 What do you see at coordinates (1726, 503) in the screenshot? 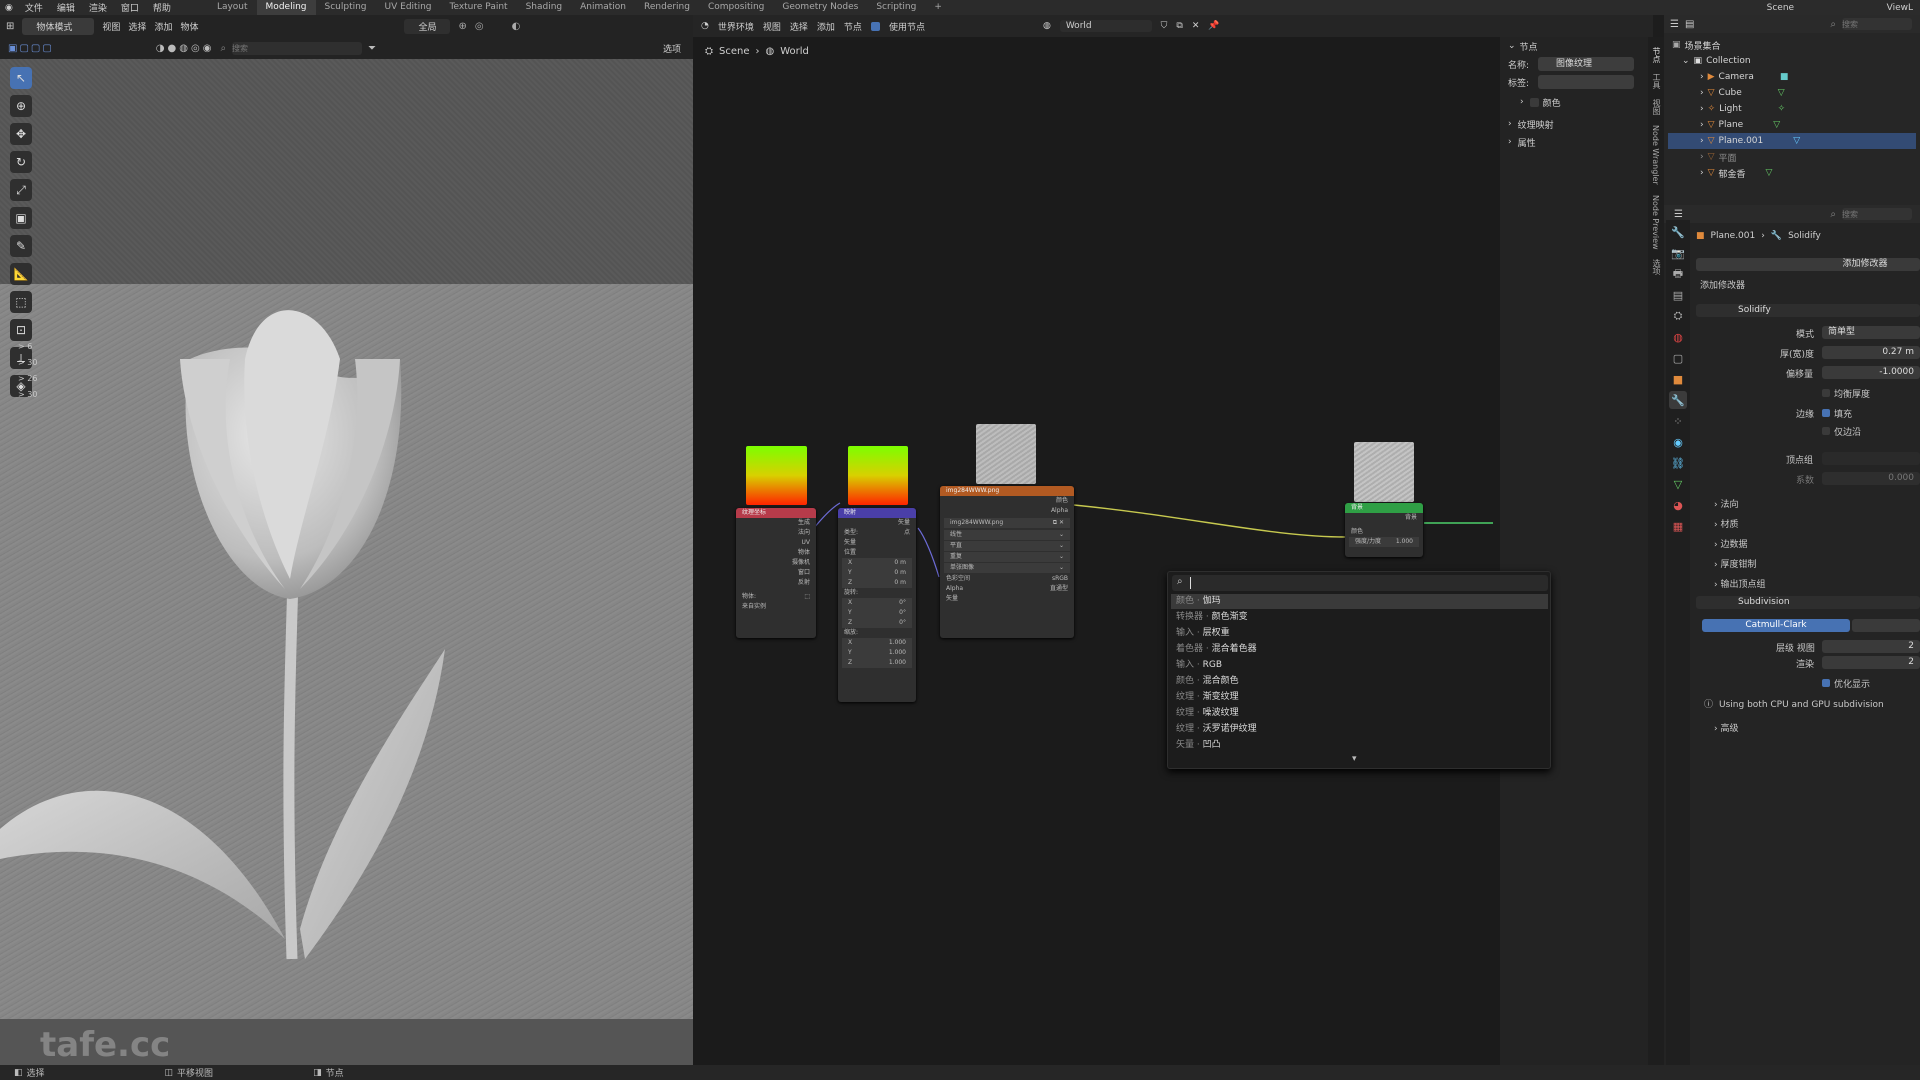
I see `subpanel-normals: › 法向` at bounding box center [1726, 503].